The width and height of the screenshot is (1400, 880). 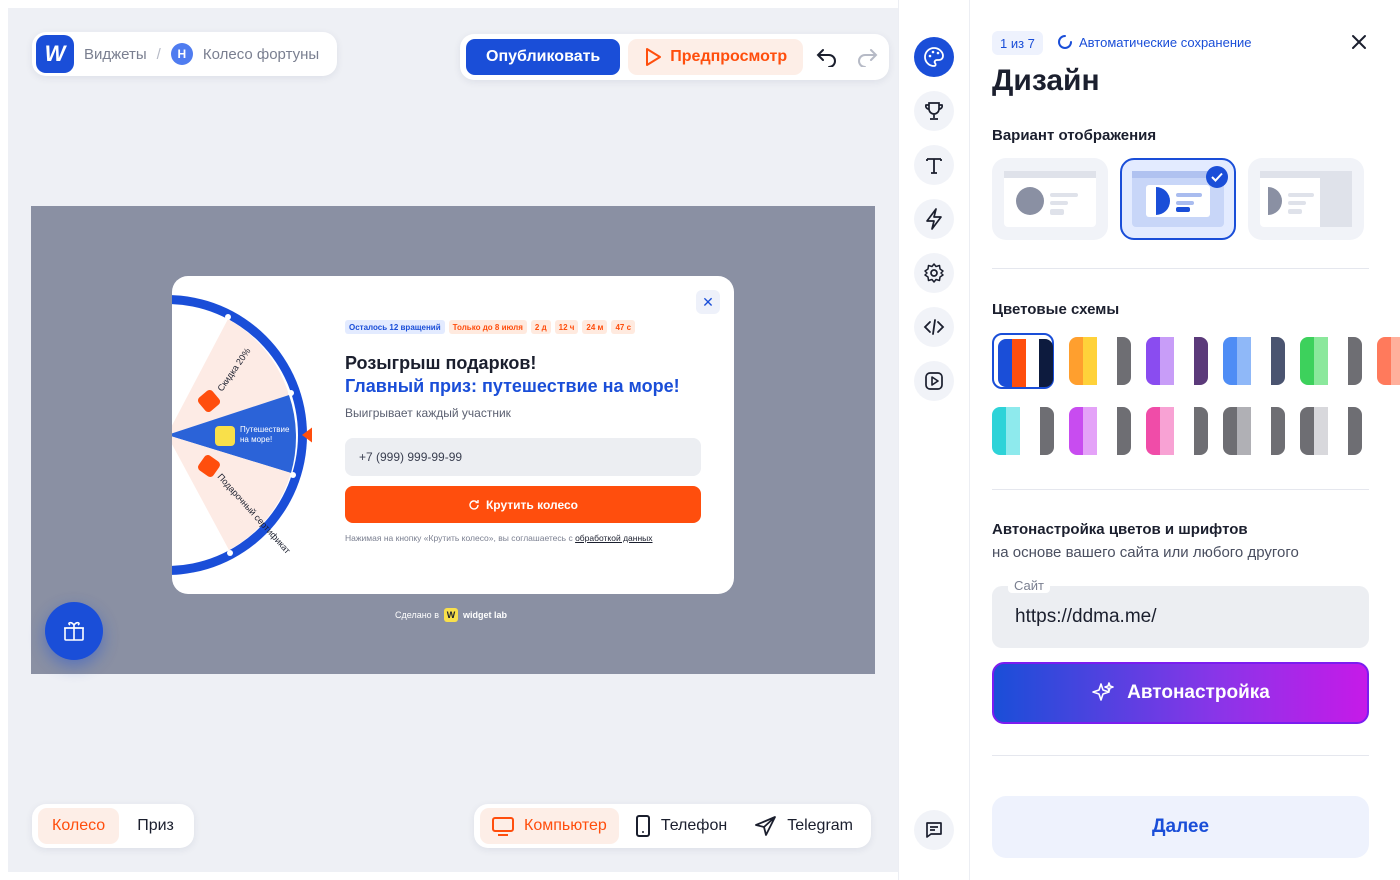 I want to click on made-in-badge: Сделано в W widget lab, so click(x=451, y=615).